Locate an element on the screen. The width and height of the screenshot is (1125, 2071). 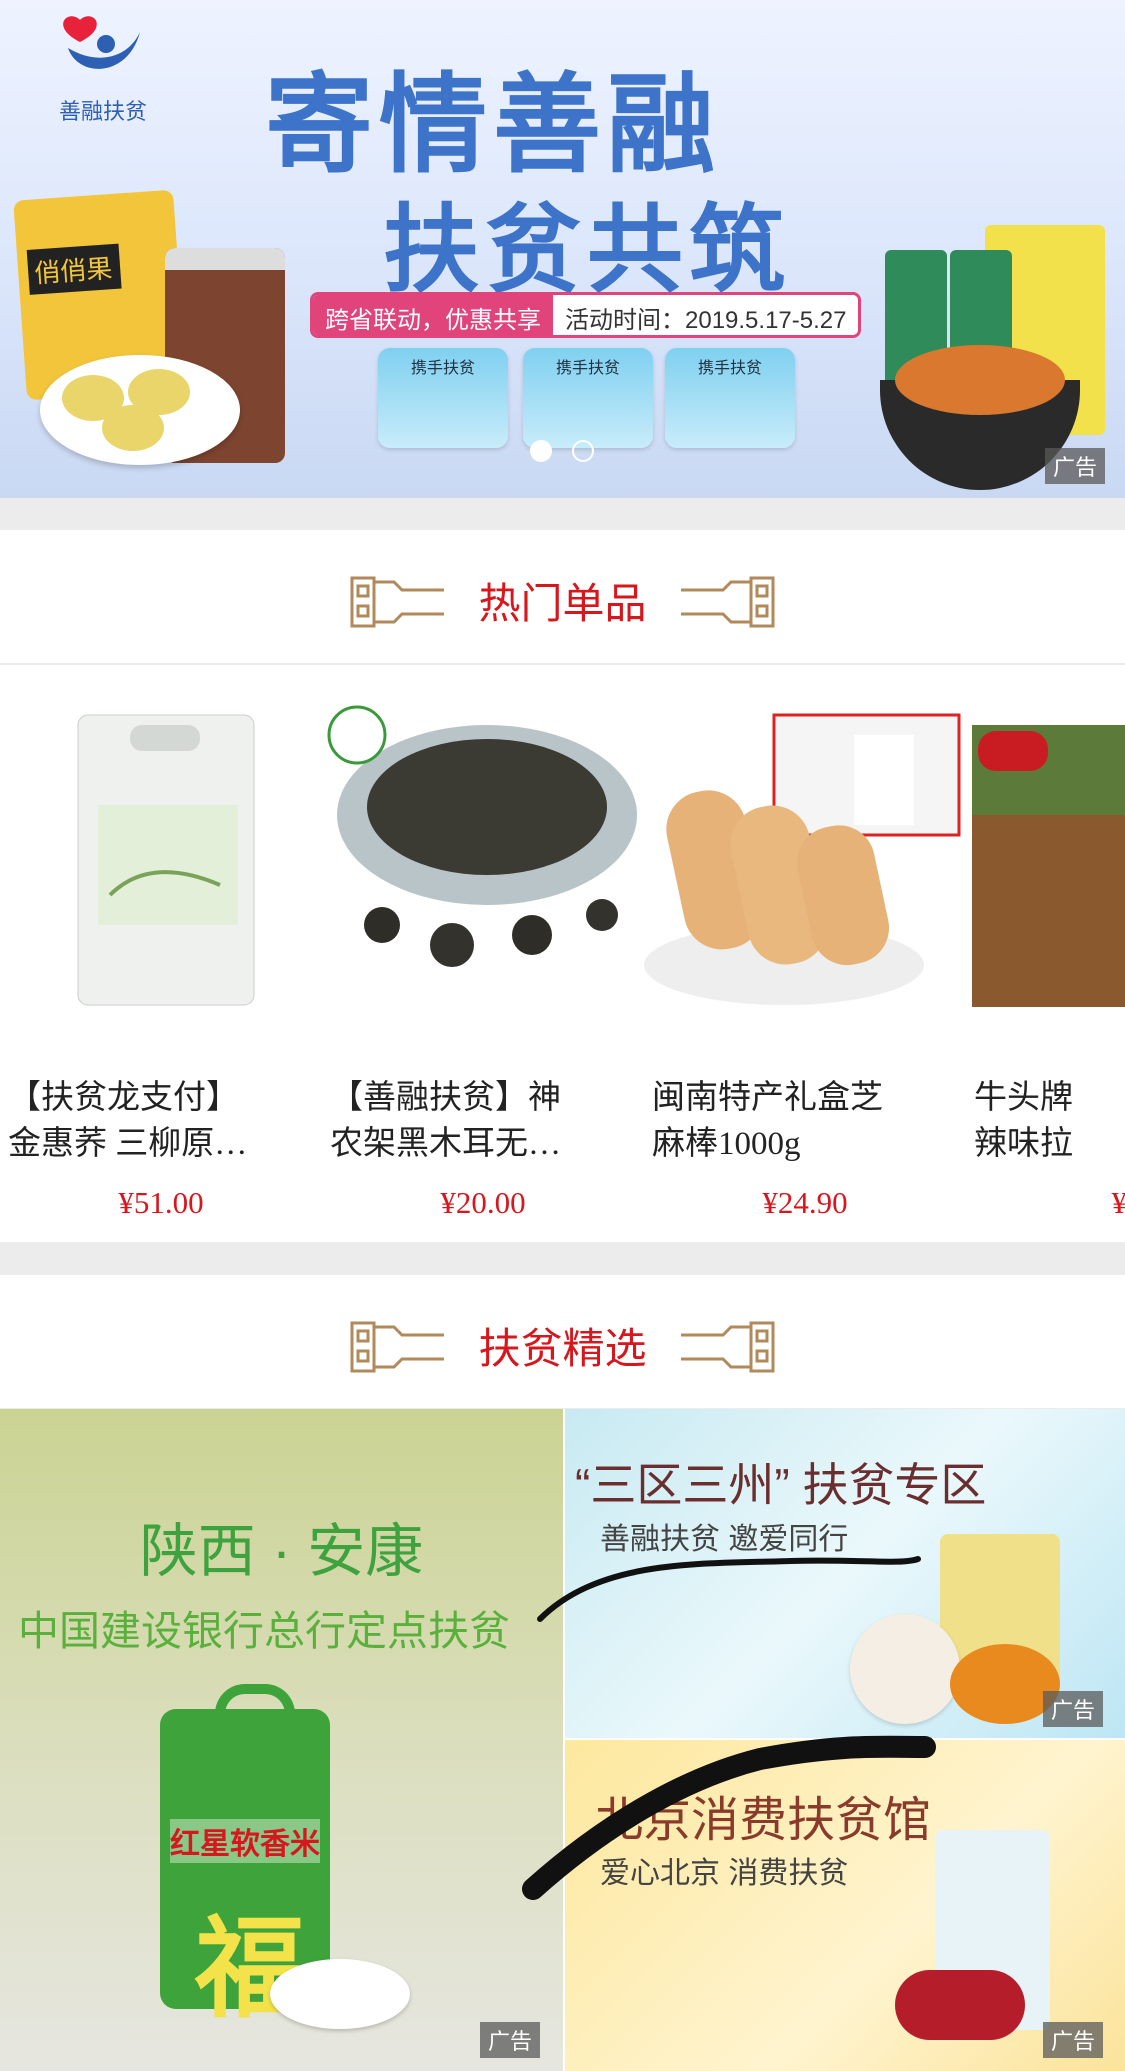
product-card: 牛头牌 辣味拉 ¥3 is located at coordinates (1045, 953).